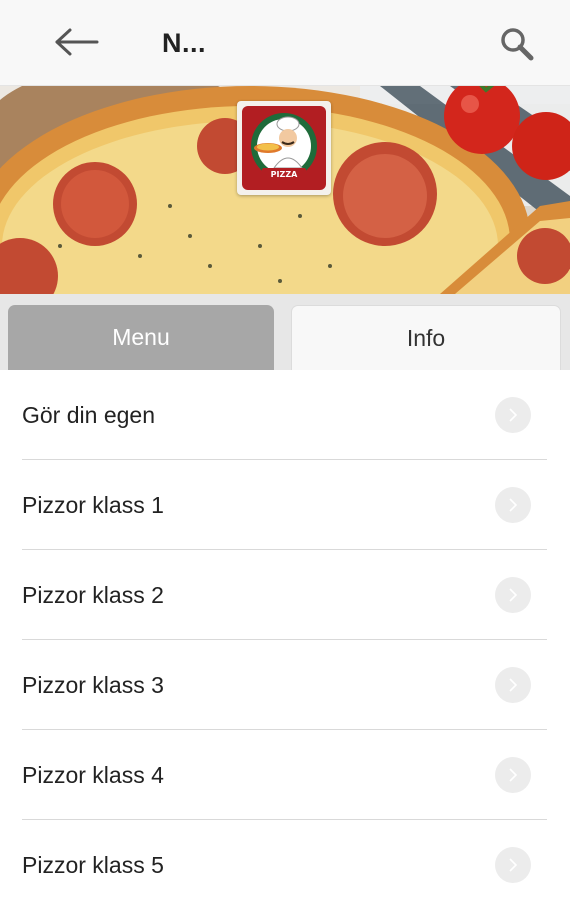 The image size is (570, 900). What do you see at coordinates (284, 595) in the screenshot?
I see `list-item: Pizzor klass 2` at bounding box center [284, 595].